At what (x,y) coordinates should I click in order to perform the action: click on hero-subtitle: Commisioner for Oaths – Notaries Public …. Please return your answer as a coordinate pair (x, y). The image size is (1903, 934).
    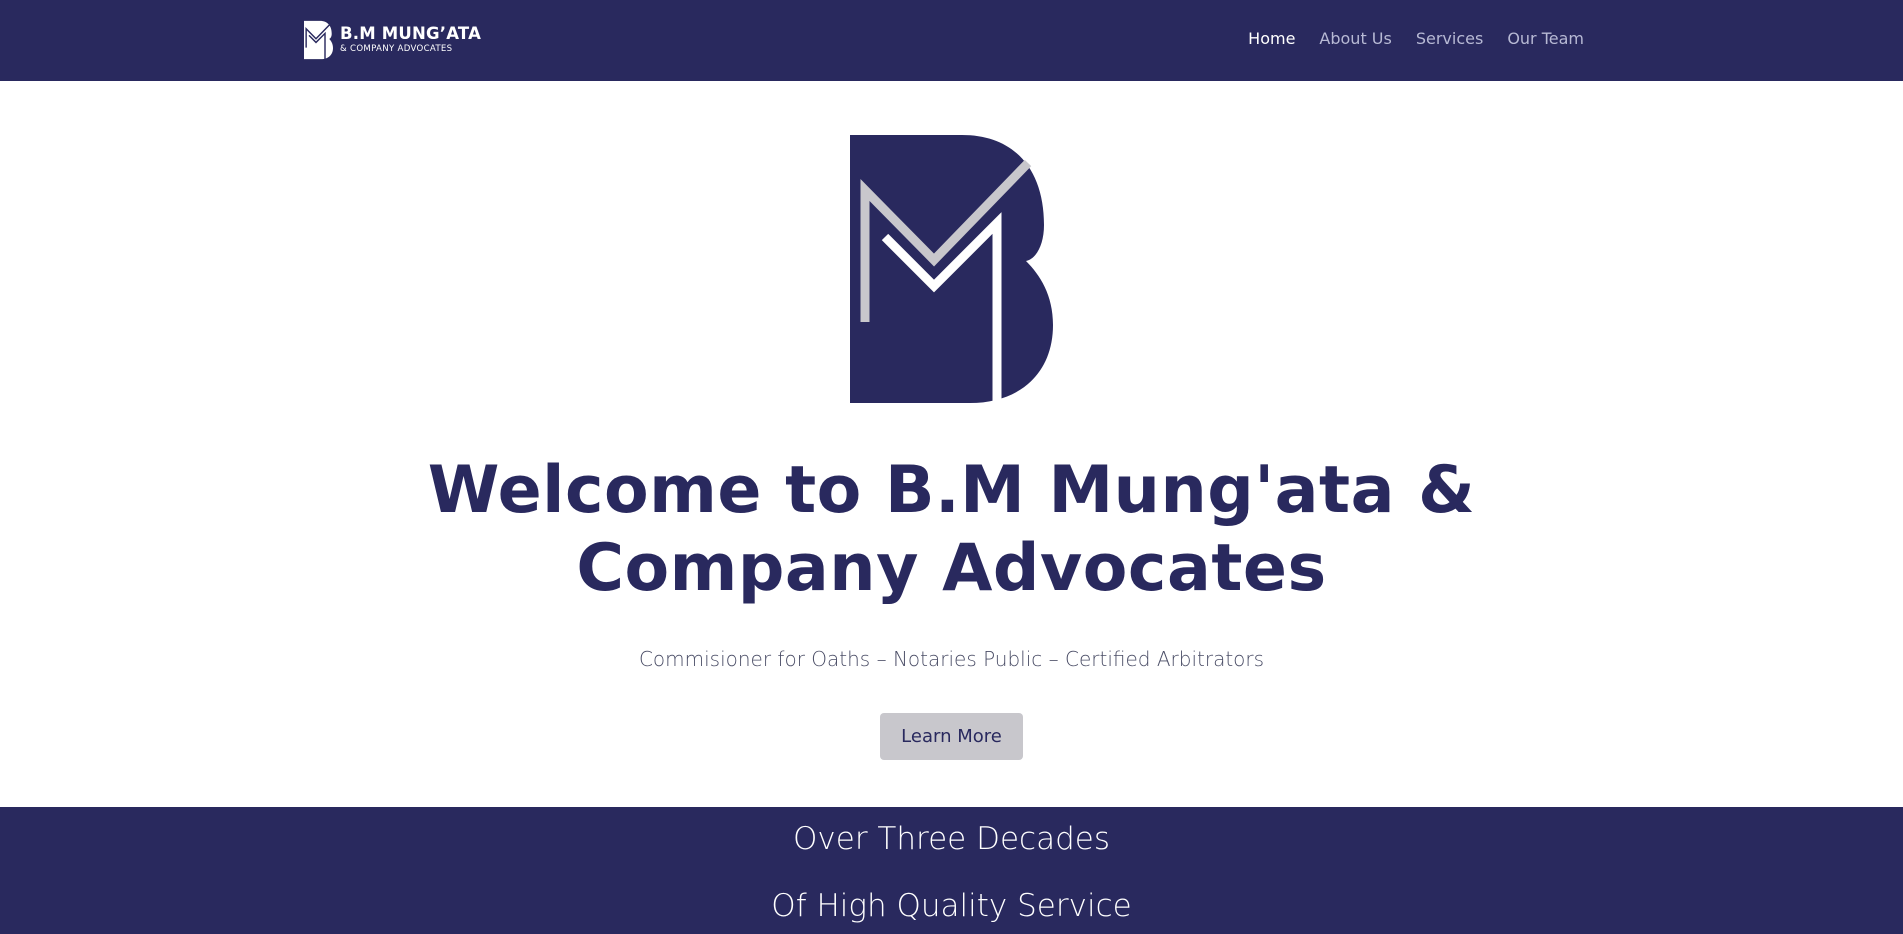
    Looking at the image, I should click on (951, 659).